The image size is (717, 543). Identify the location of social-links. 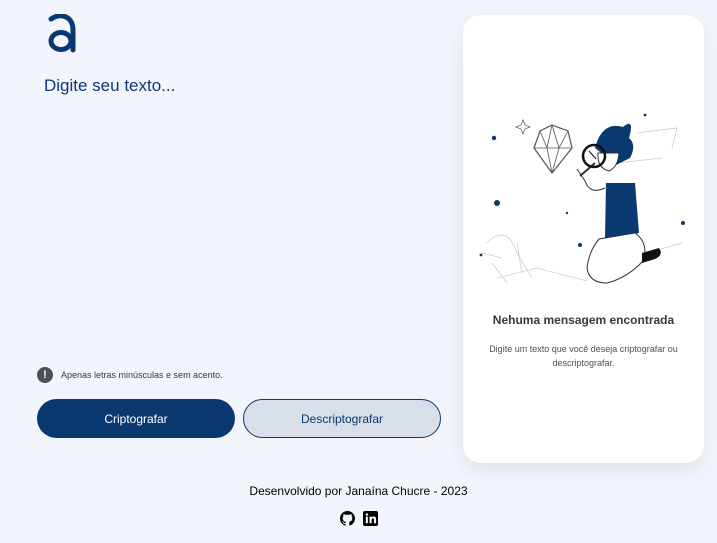
(359, 518).